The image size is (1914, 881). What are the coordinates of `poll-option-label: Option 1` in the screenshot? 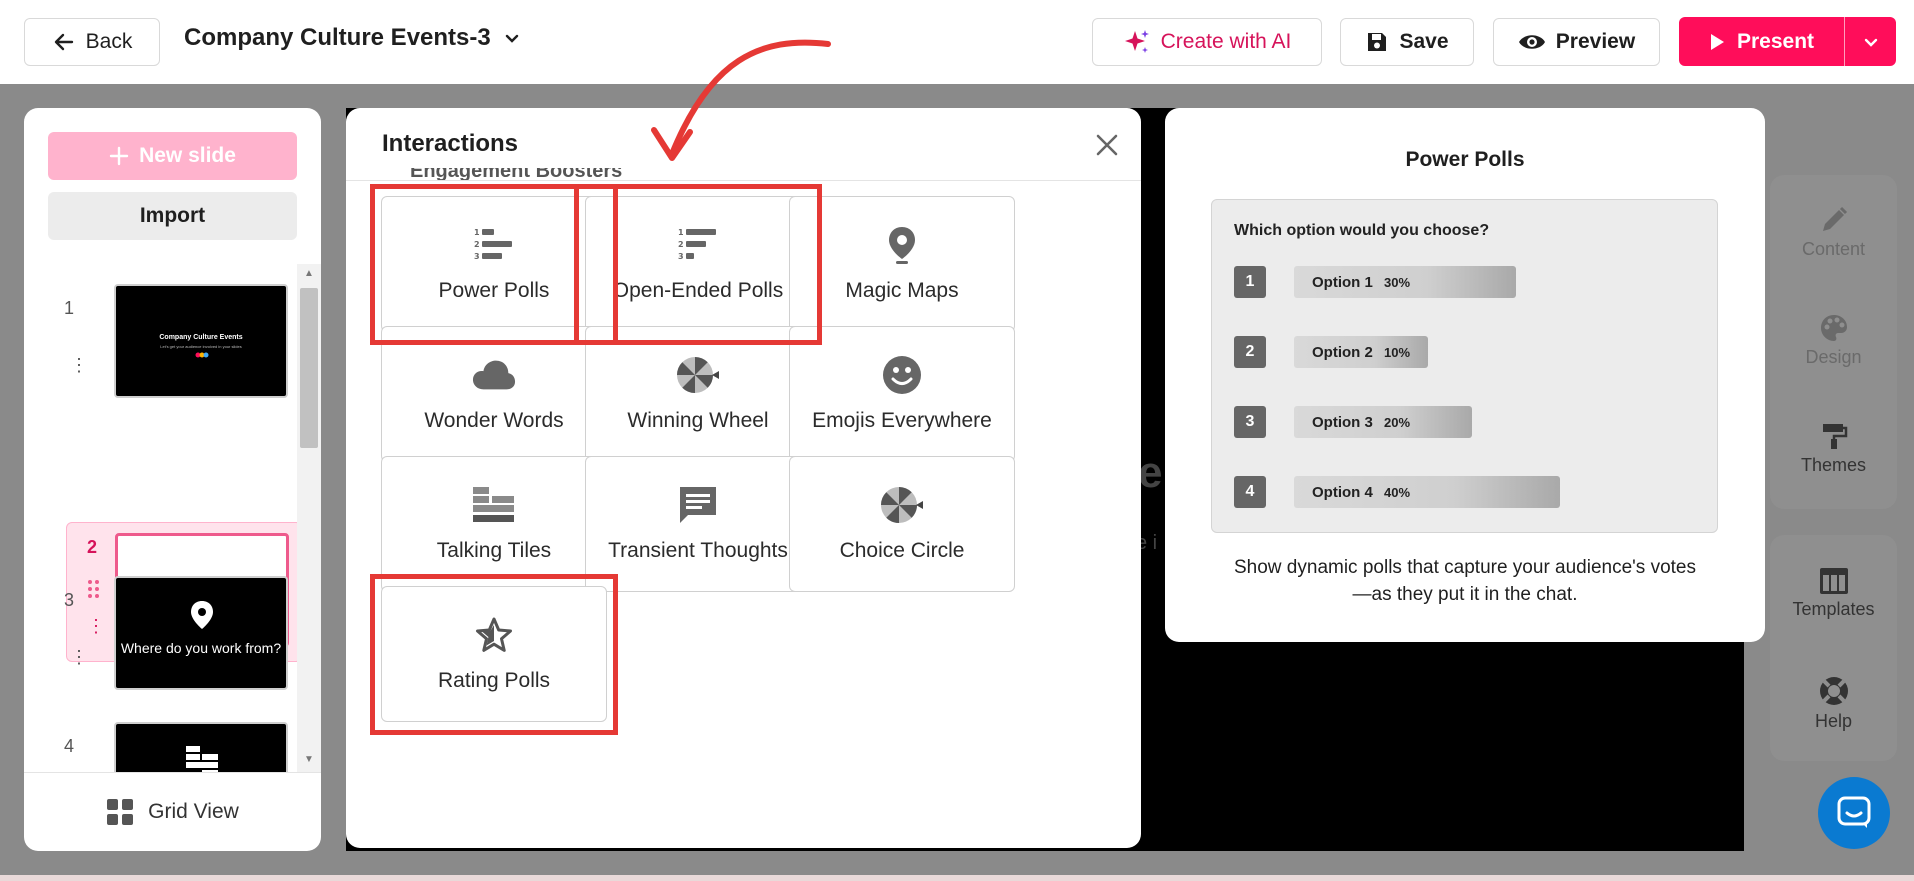 It's located at (1342, 282).